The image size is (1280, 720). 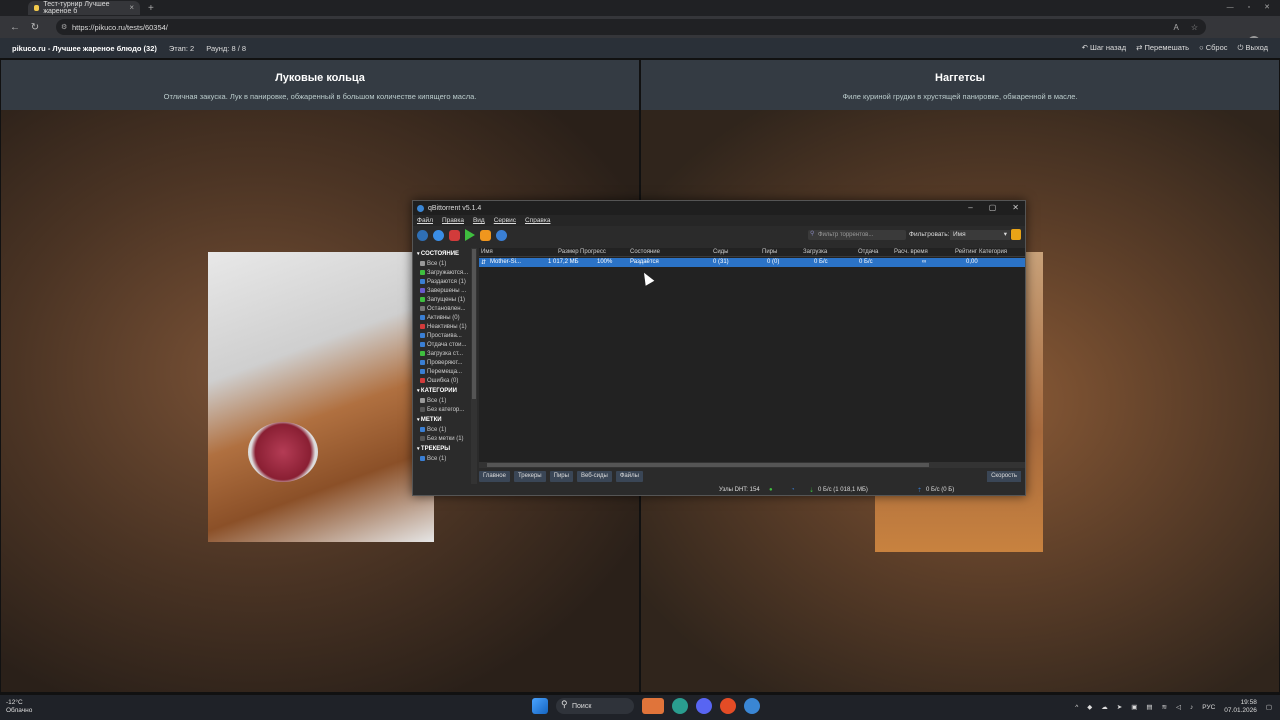 I want to click on tag-all: Все (1), so click(x=443, y=429).